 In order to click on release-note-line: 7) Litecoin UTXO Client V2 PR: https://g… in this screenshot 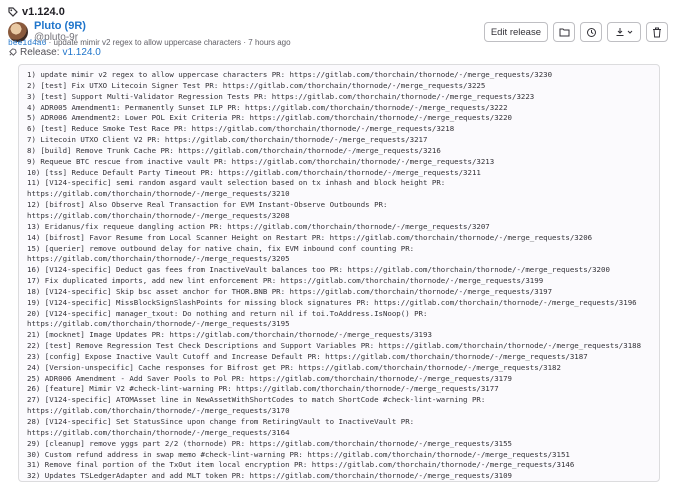, I will do `click(227, 140)`.